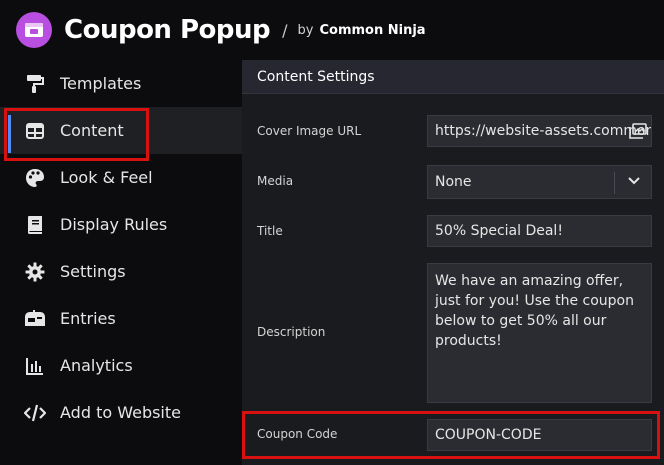 The width and height of the screenshot is (664, 465). What do you see at coordinates (614, 183) in the screenshot?
I see `select-divider` at bounding box center [614, 183].